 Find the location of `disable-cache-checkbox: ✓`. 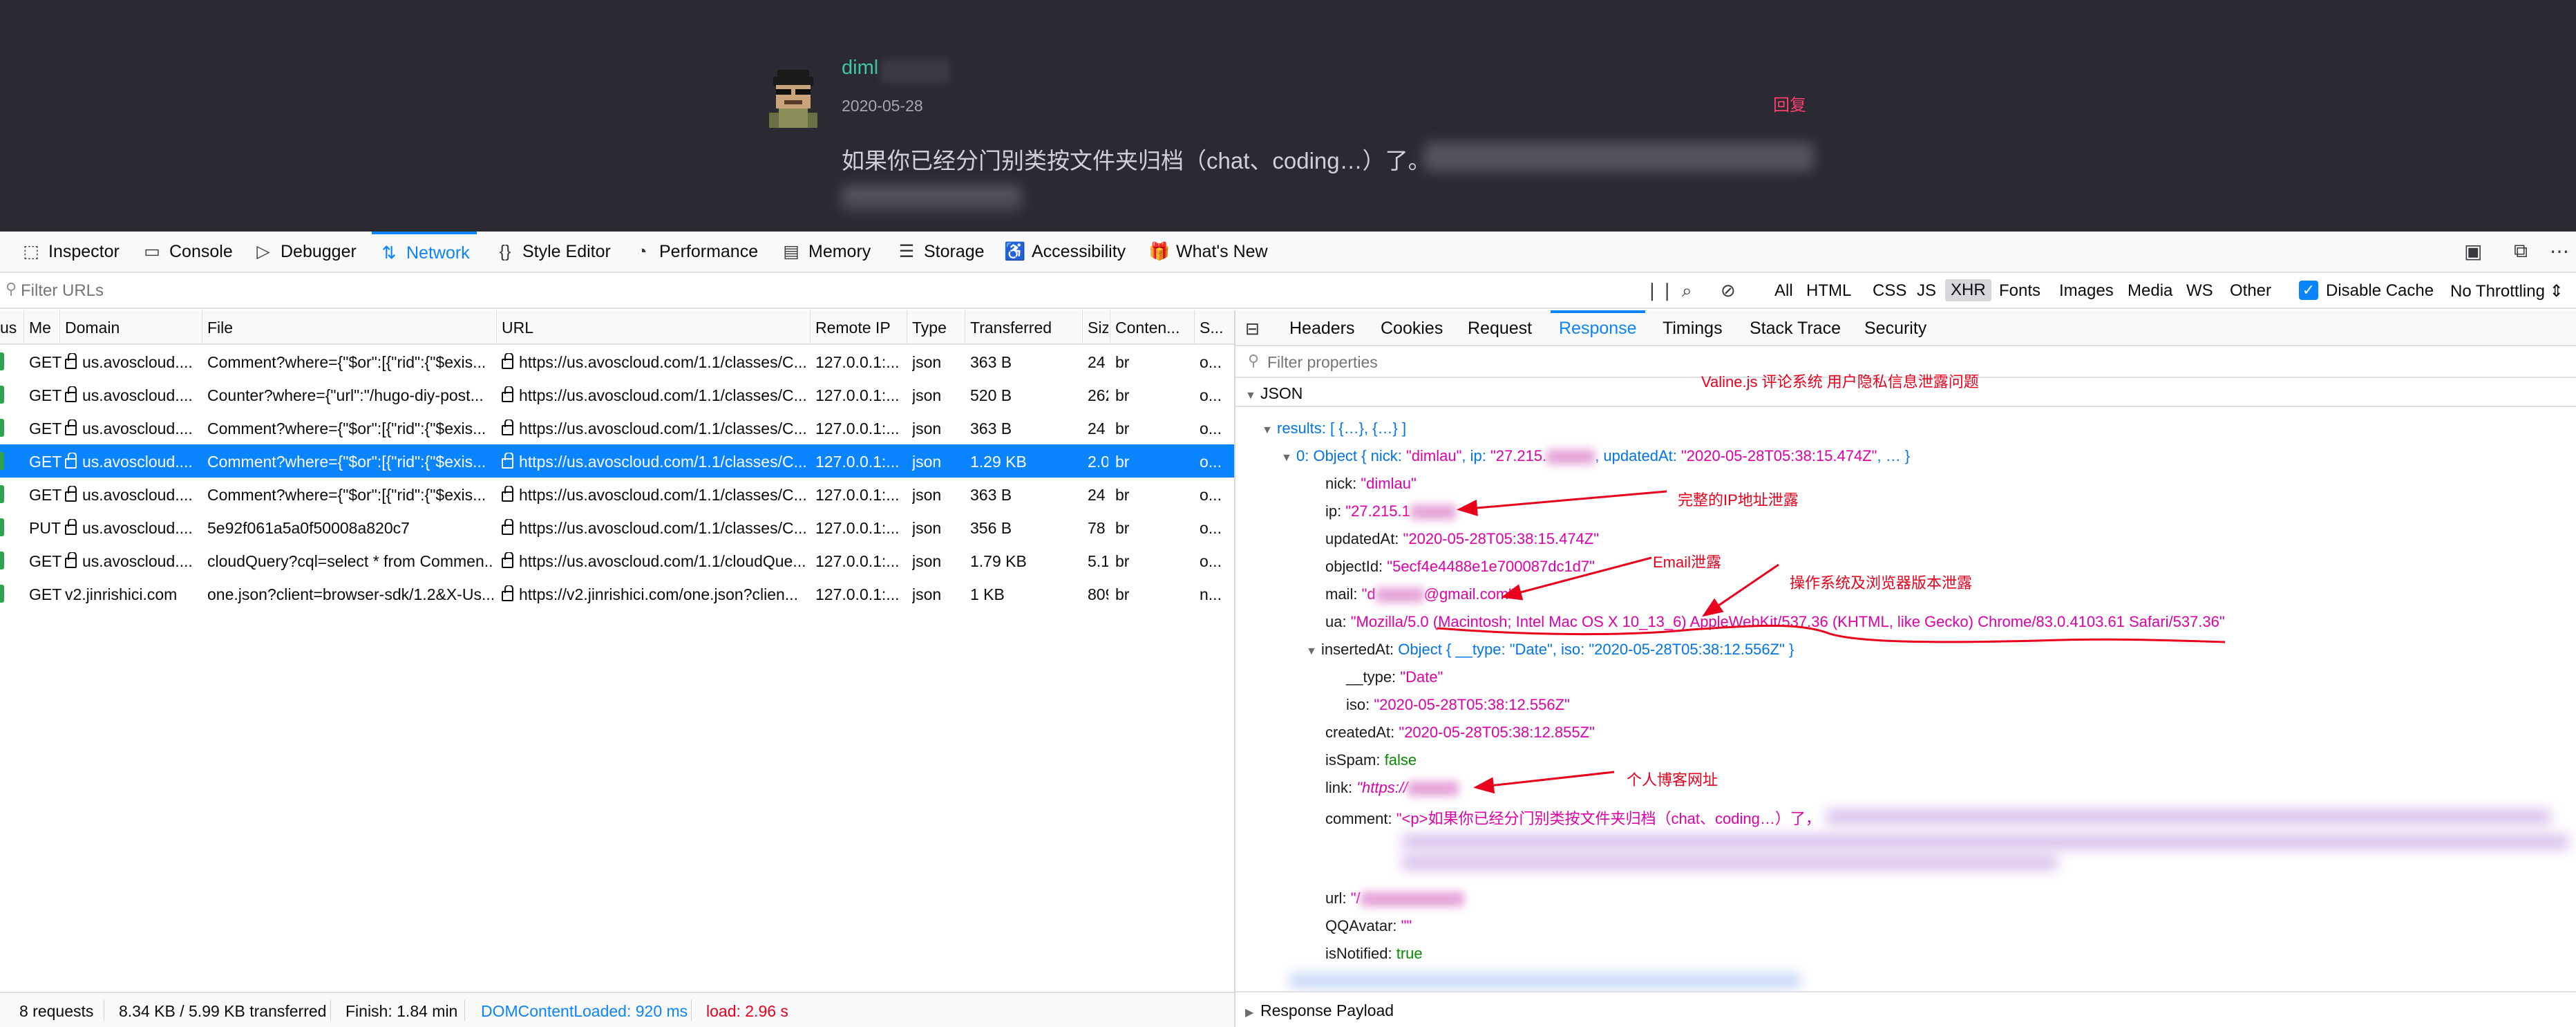

disable-cache-checkbox: ✓ is located at coordinates (2308, 290).